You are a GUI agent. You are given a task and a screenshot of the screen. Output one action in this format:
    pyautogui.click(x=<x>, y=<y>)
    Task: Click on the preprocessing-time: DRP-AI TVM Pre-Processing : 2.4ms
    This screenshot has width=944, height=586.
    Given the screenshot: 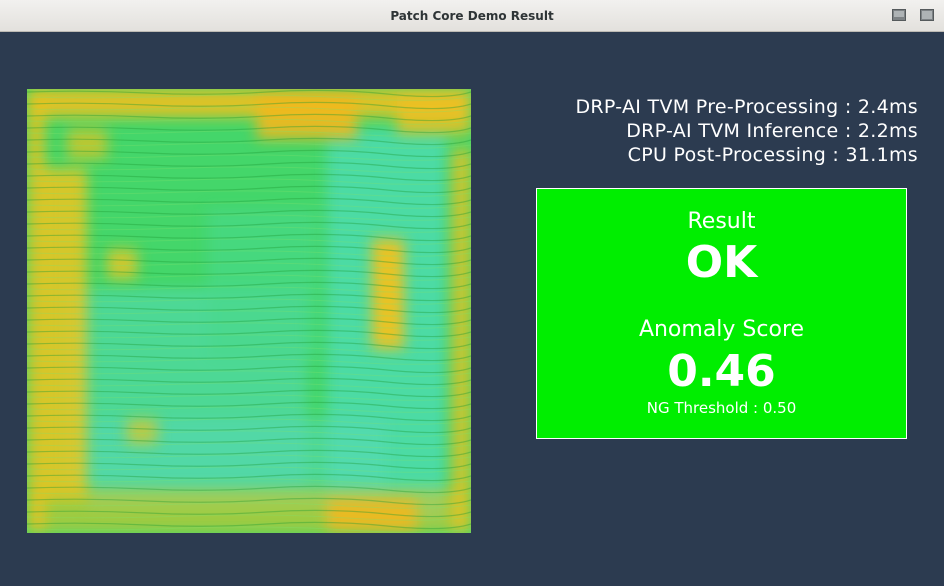 What is the action you would take?
    pyautogui.click(x=746, y=107)
    